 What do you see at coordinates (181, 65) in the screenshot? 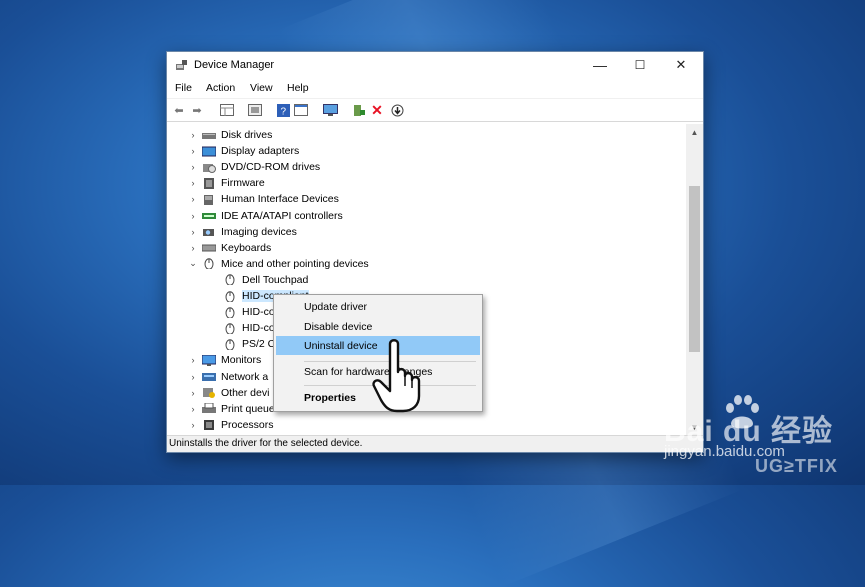
I see `device-manager-app-icon` at bounding box center [181, 65].